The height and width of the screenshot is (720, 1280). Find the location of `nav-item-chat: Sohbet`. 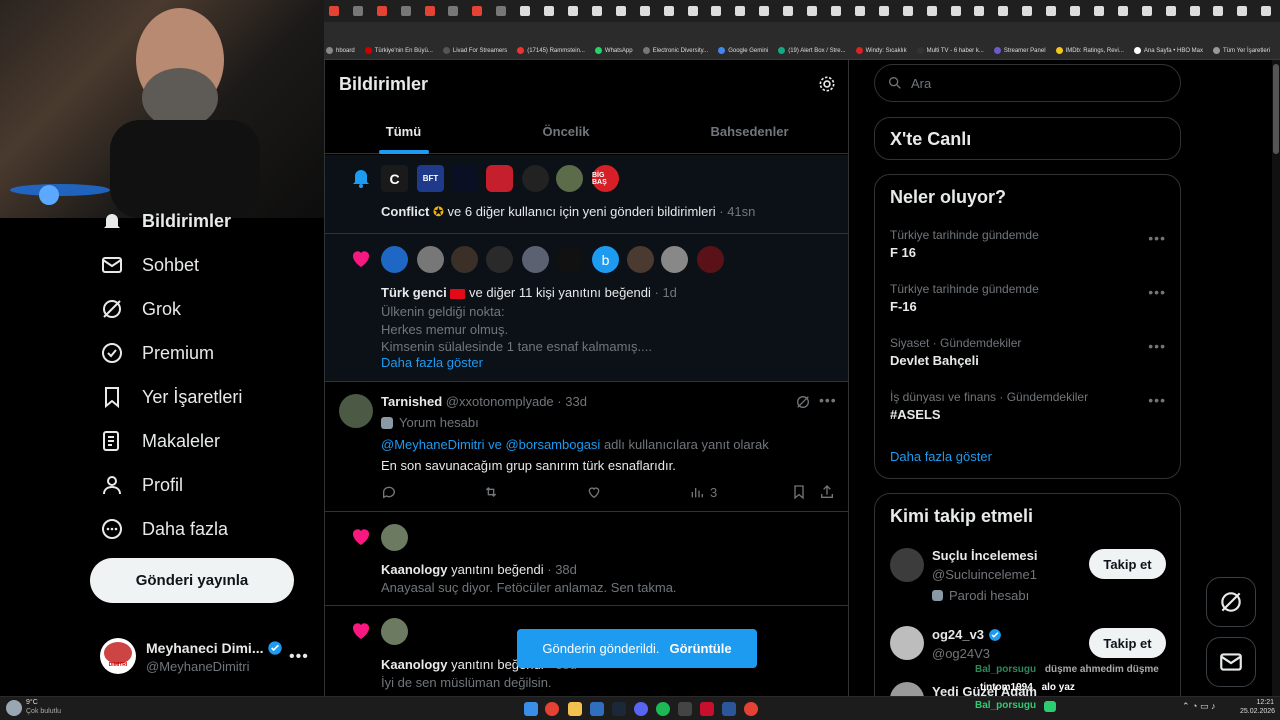

nav-item-chat: Sohbet is located at coordinates (149, 265).